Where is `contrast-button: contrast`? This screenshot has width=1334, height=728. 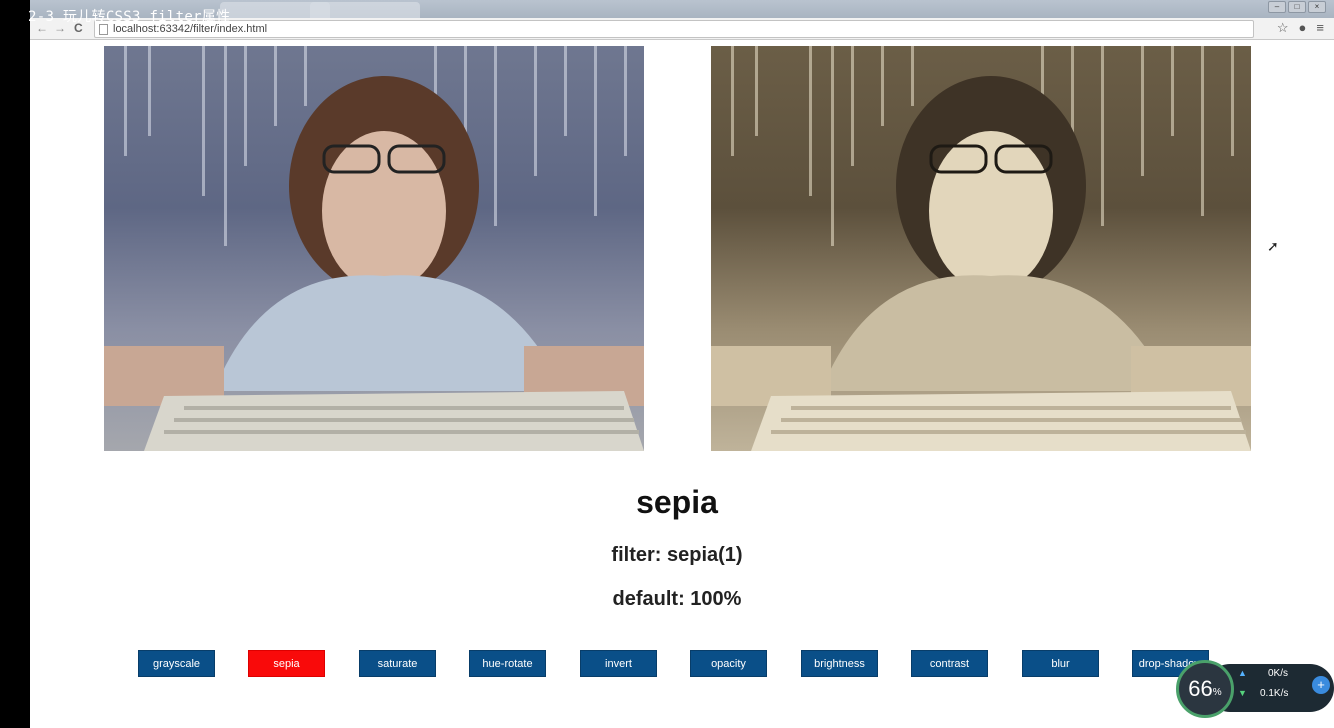 contrast-button: contrast is located at coordinates (949, 663).